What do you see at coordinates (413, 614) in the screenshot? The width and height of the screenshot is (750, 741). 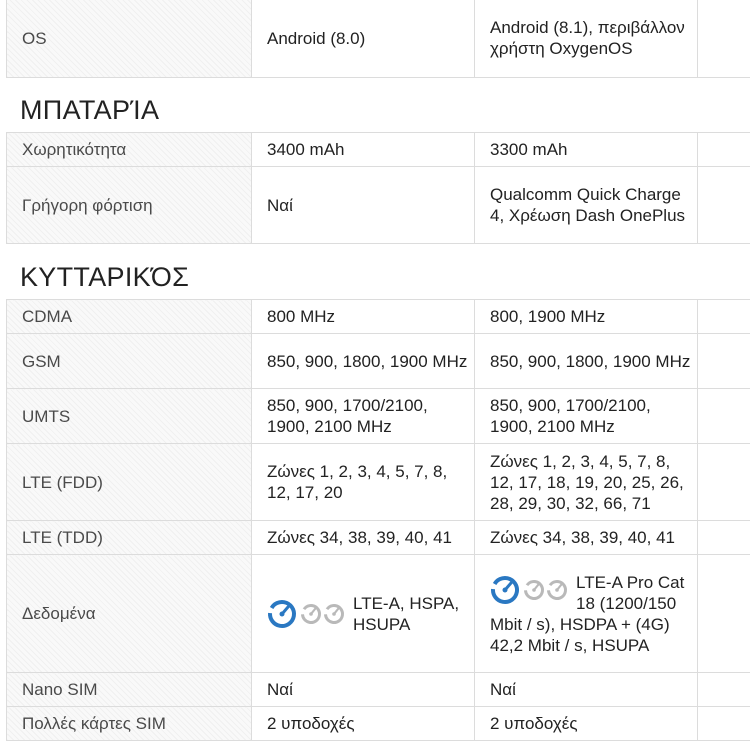 I see `data-speed-text: LTE-A, HSPA, HSUPA` at bounding box center [413, 614].